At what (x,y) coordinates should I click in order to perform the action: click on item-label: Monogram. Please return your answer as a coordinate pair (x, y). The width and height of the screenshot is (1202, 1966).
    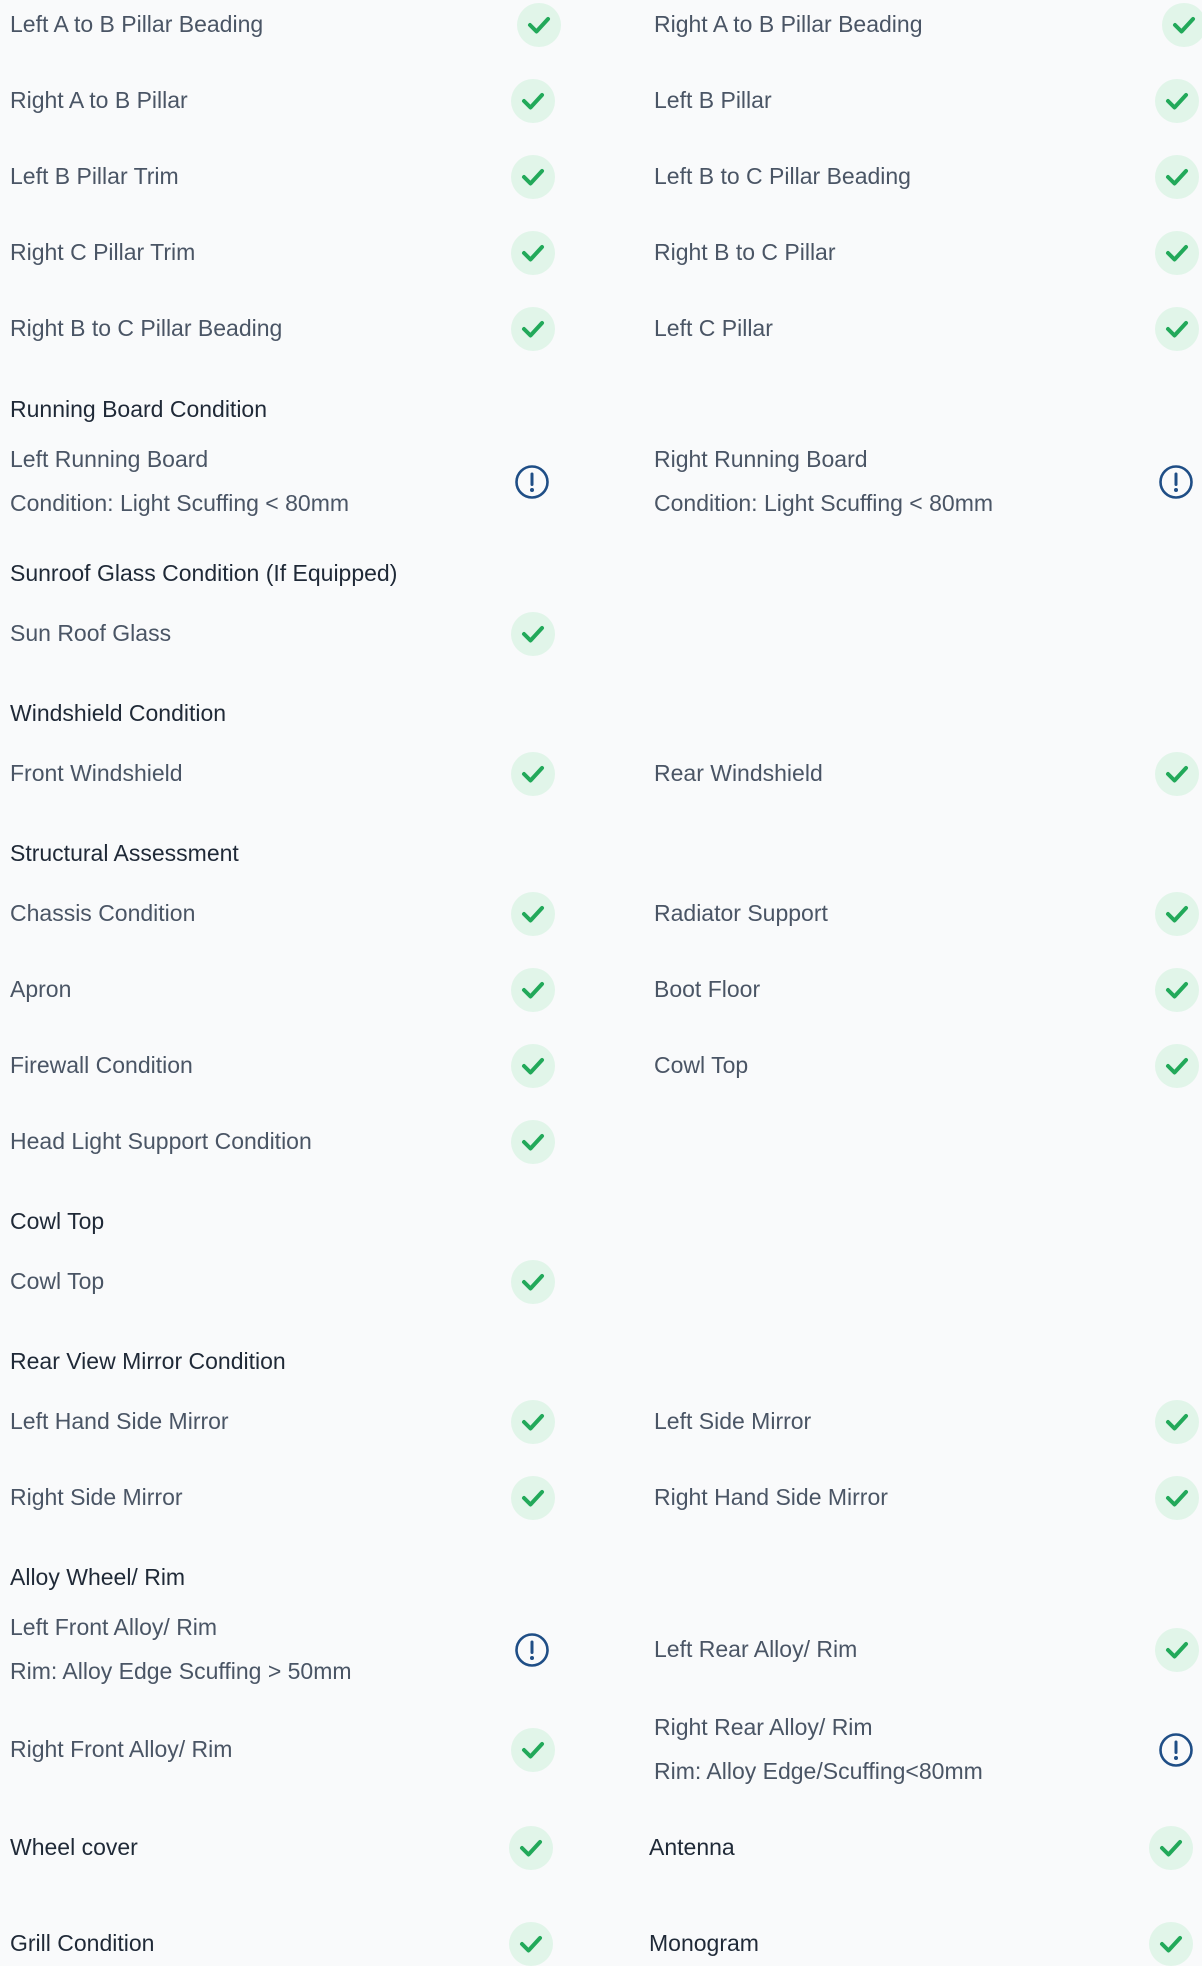
    Looking at the image, I should click on (704, 1943).